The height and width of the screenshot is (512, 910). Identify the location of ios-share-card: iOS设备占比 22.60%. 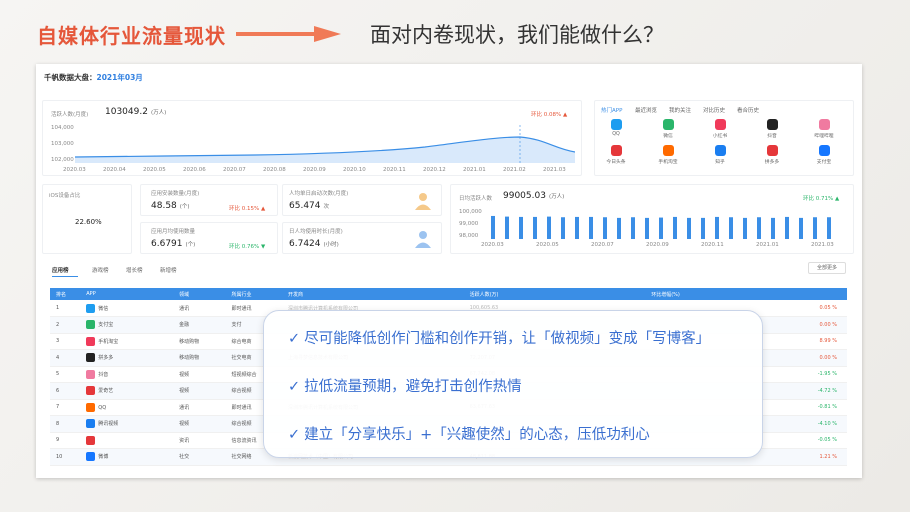
(87, 219).